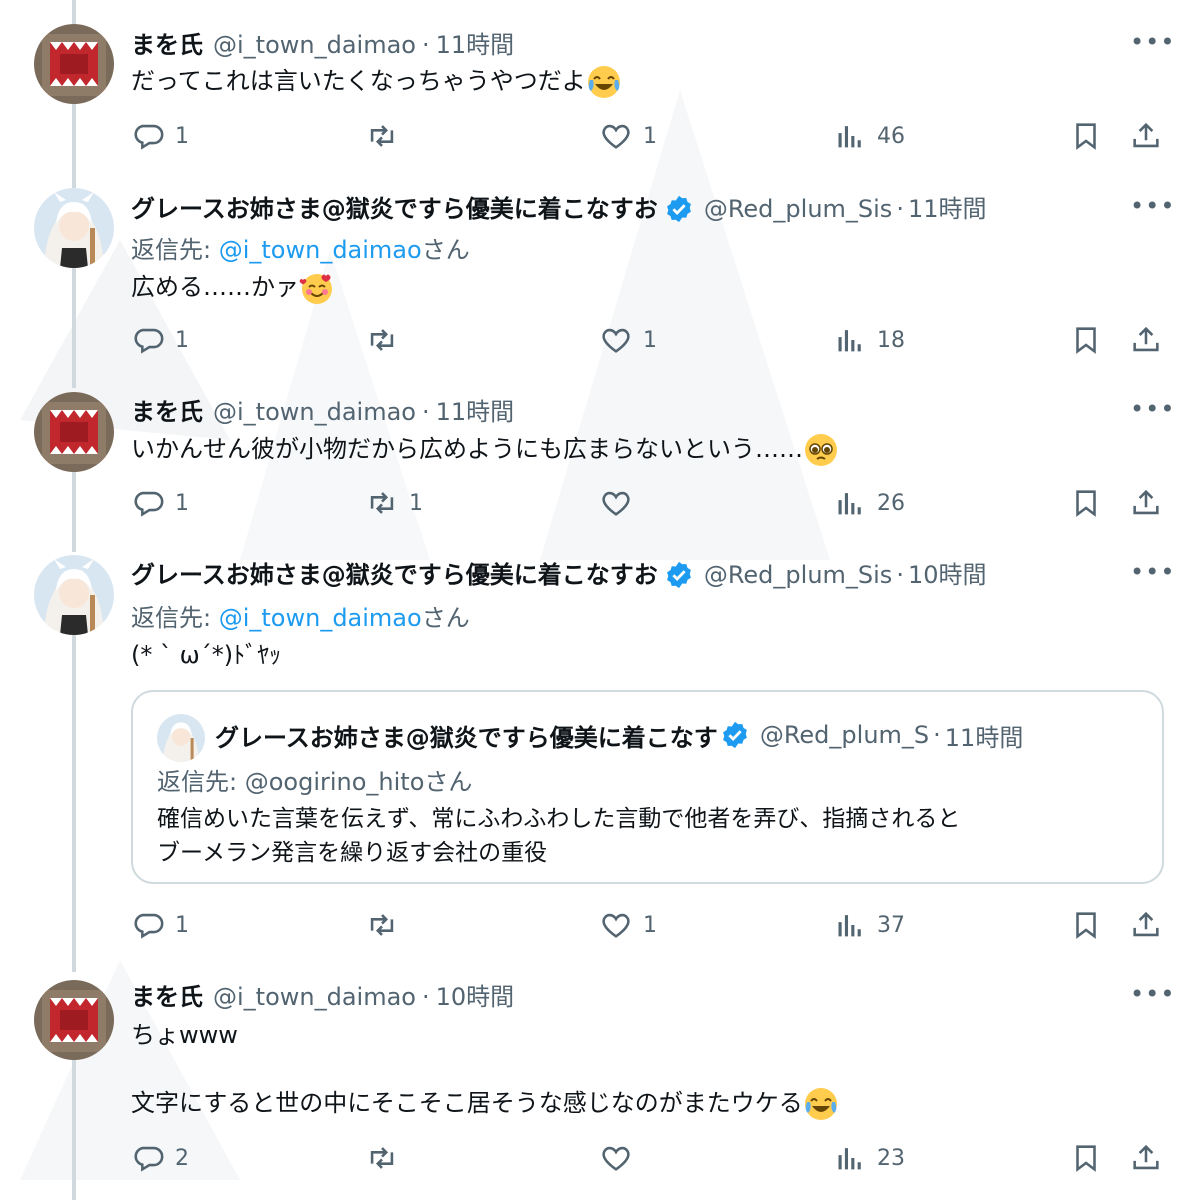 The width and height of the screenshot is (1200, 1200). I want to click on view-count: 37, so click(891, 925).